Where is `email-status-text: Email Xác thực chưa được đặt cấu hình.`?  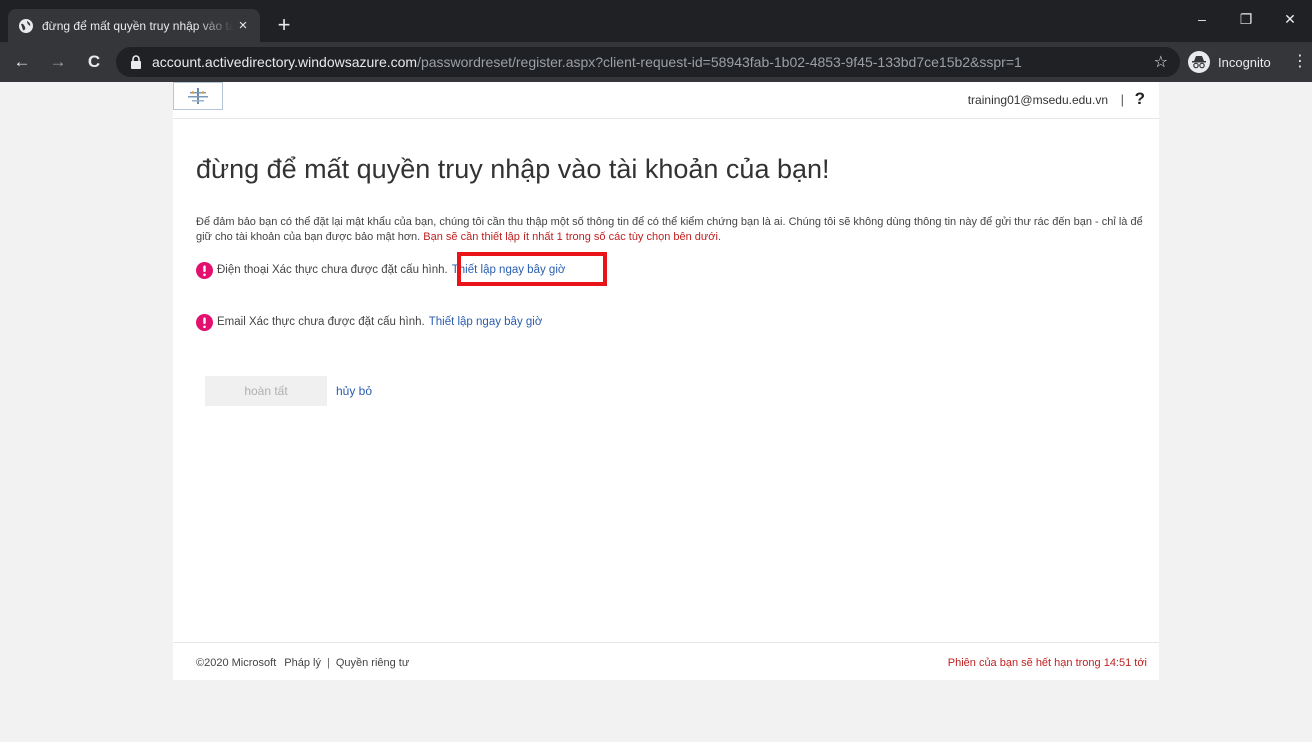
email-status-text: Email Xác thực chưa được đặt cấu hình. is located at coordinates (321, 322).